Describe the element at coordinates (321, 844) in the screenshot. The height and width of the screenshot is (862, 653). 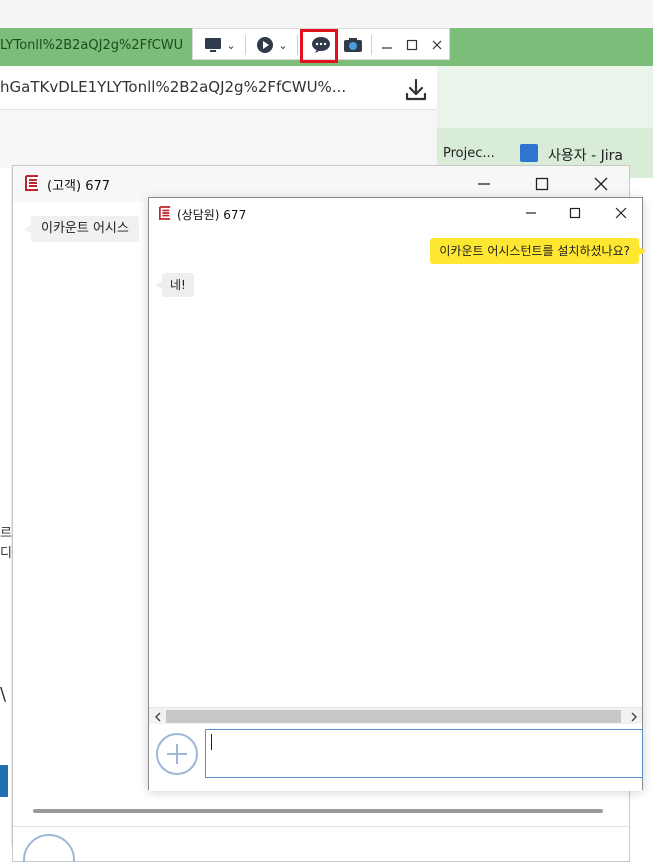
I see `customer-input-area` at that location.